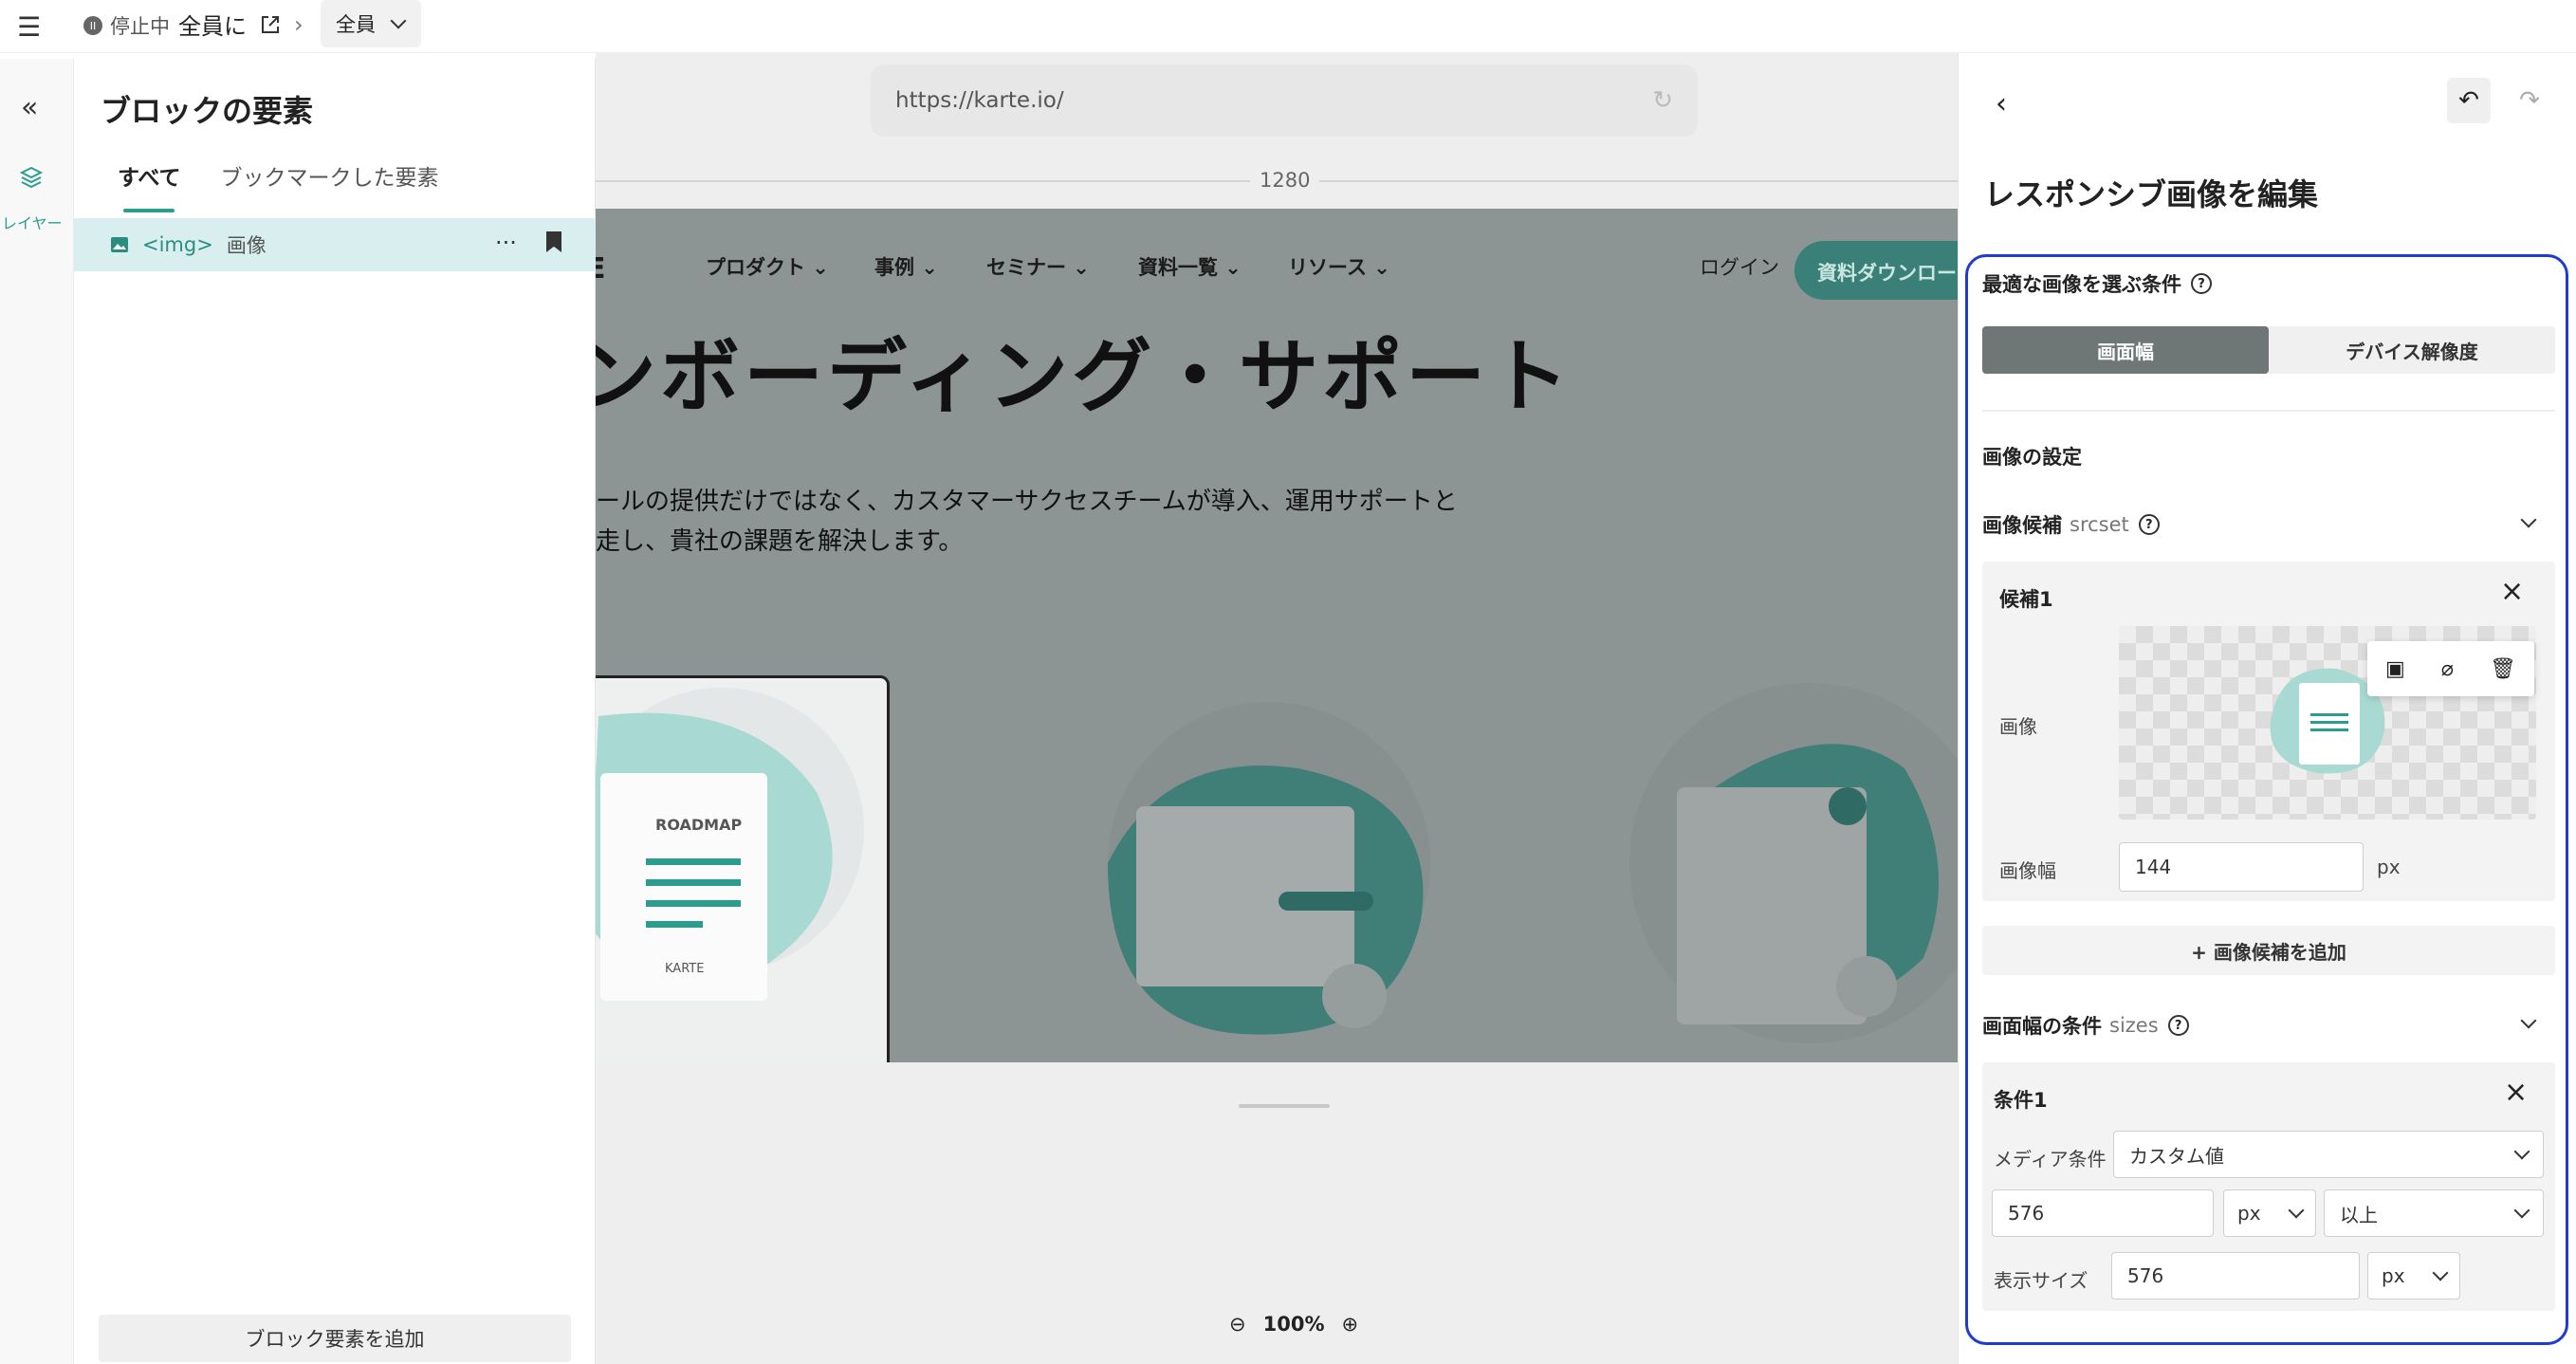 This screenshot has height=1364, width=2576. Describe the element at coordinates (1876, 270) in the screenshot. I see `preview-download-button: 資料ダウンロード` at that location.